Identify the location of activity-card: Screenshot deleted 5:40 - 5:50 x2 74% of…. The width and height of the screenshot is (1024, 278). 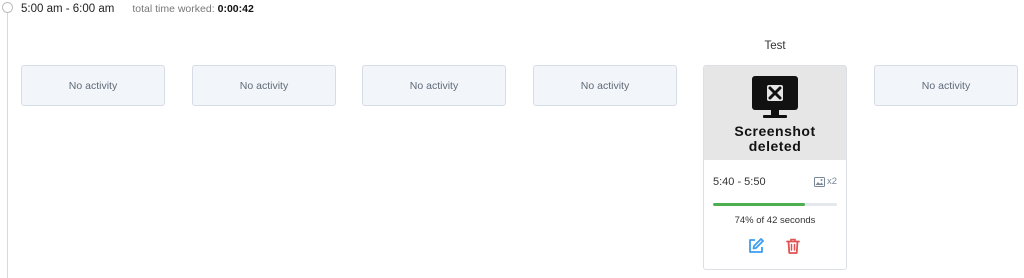
(775, 167).